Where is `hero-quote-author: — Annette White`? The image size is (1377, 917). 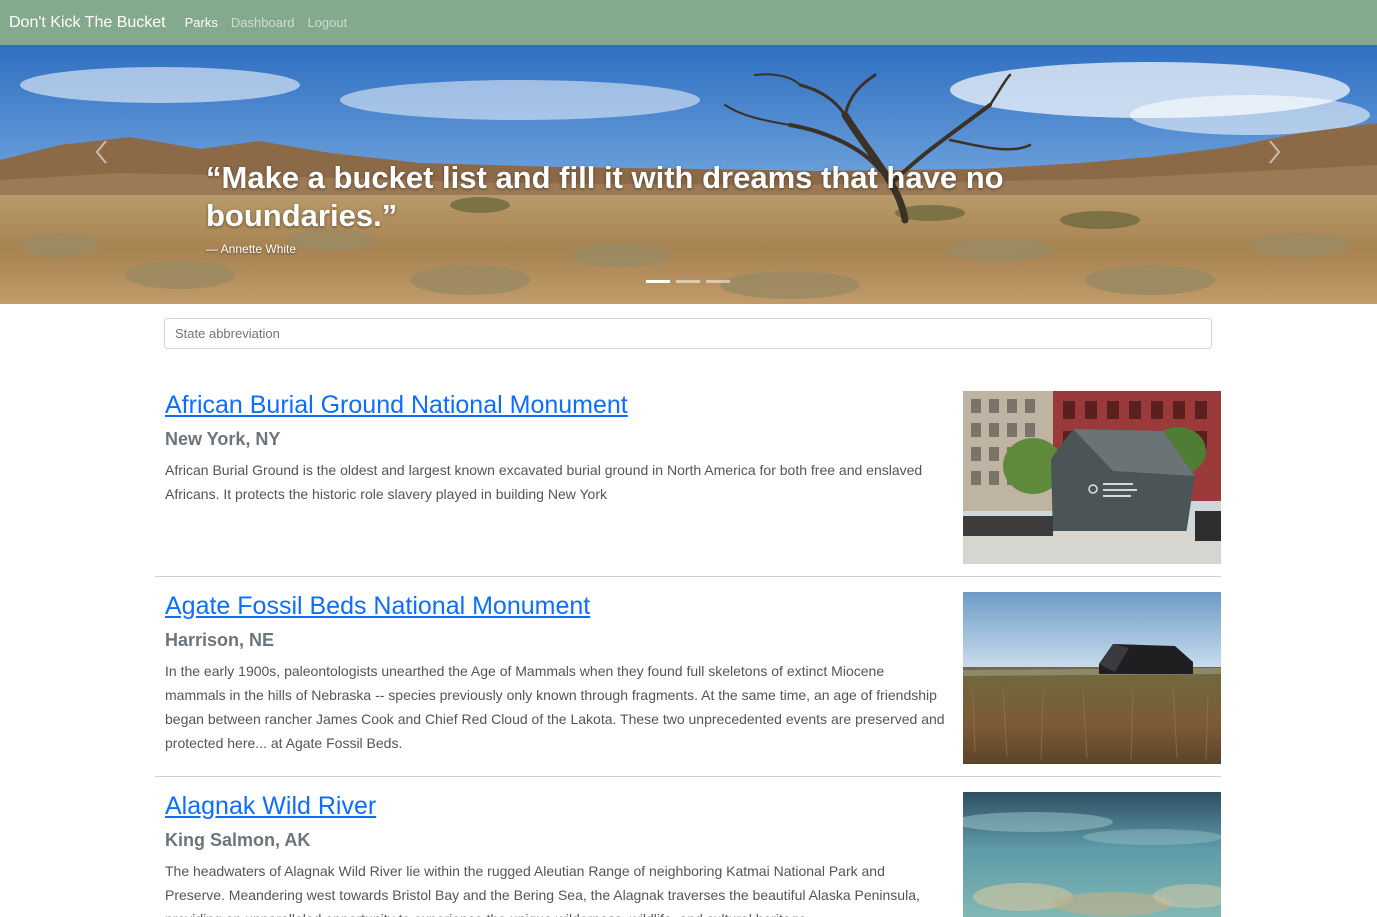
hero-quote-author: — Annette White is located at coordinates (251, 249).